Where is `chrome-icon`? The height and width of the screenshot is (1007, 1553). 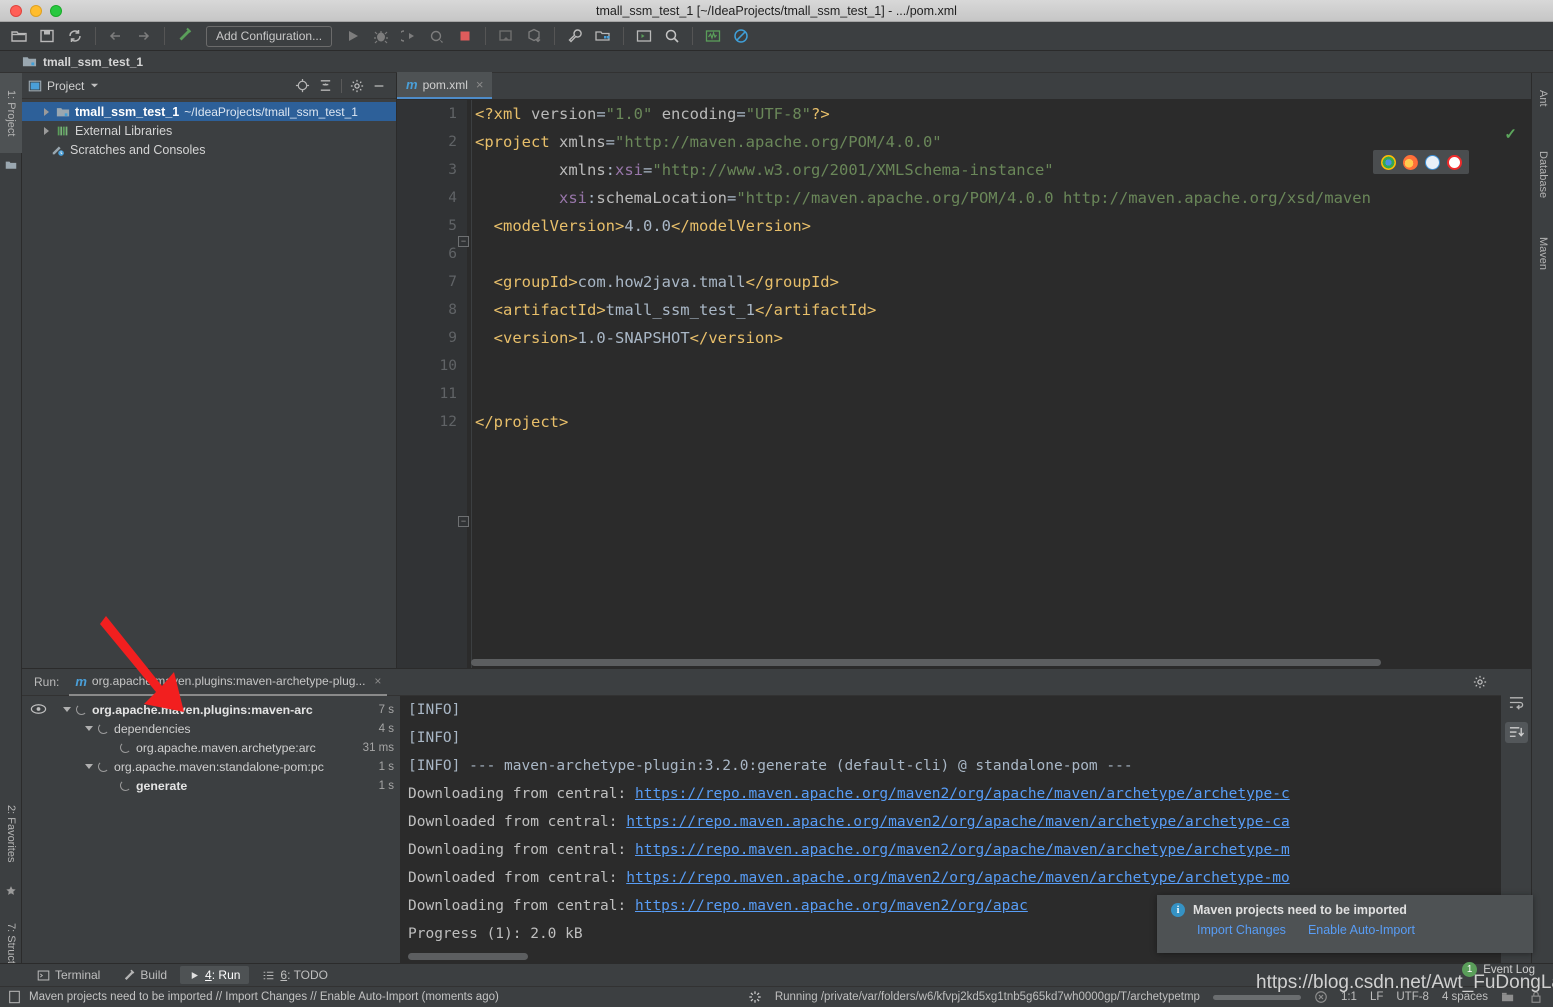
chrome-icon is located at coordinates (1388, 162).